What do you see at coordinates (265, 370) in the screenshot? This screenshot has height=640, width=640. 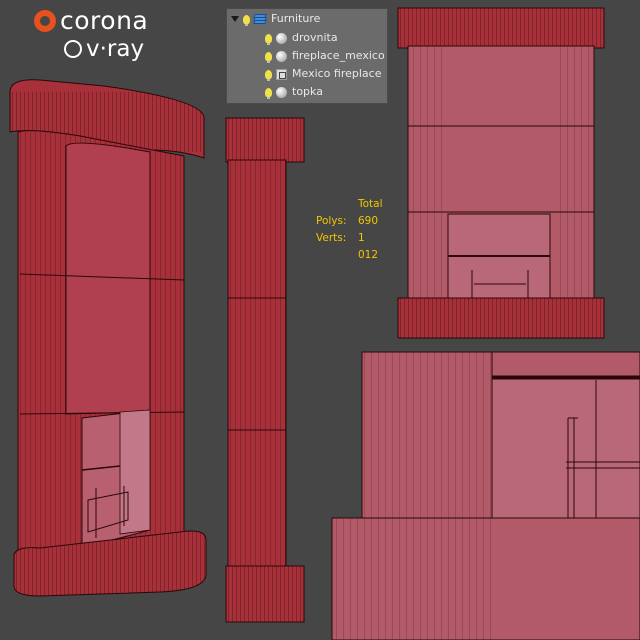 I see `side-view-fireplace-model` at bounding box center [265, 370].